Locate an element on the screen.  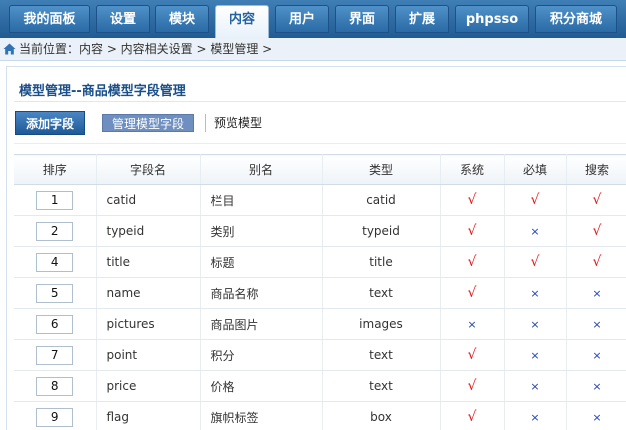
order-input: 1 is located at coordinates (55, 200).